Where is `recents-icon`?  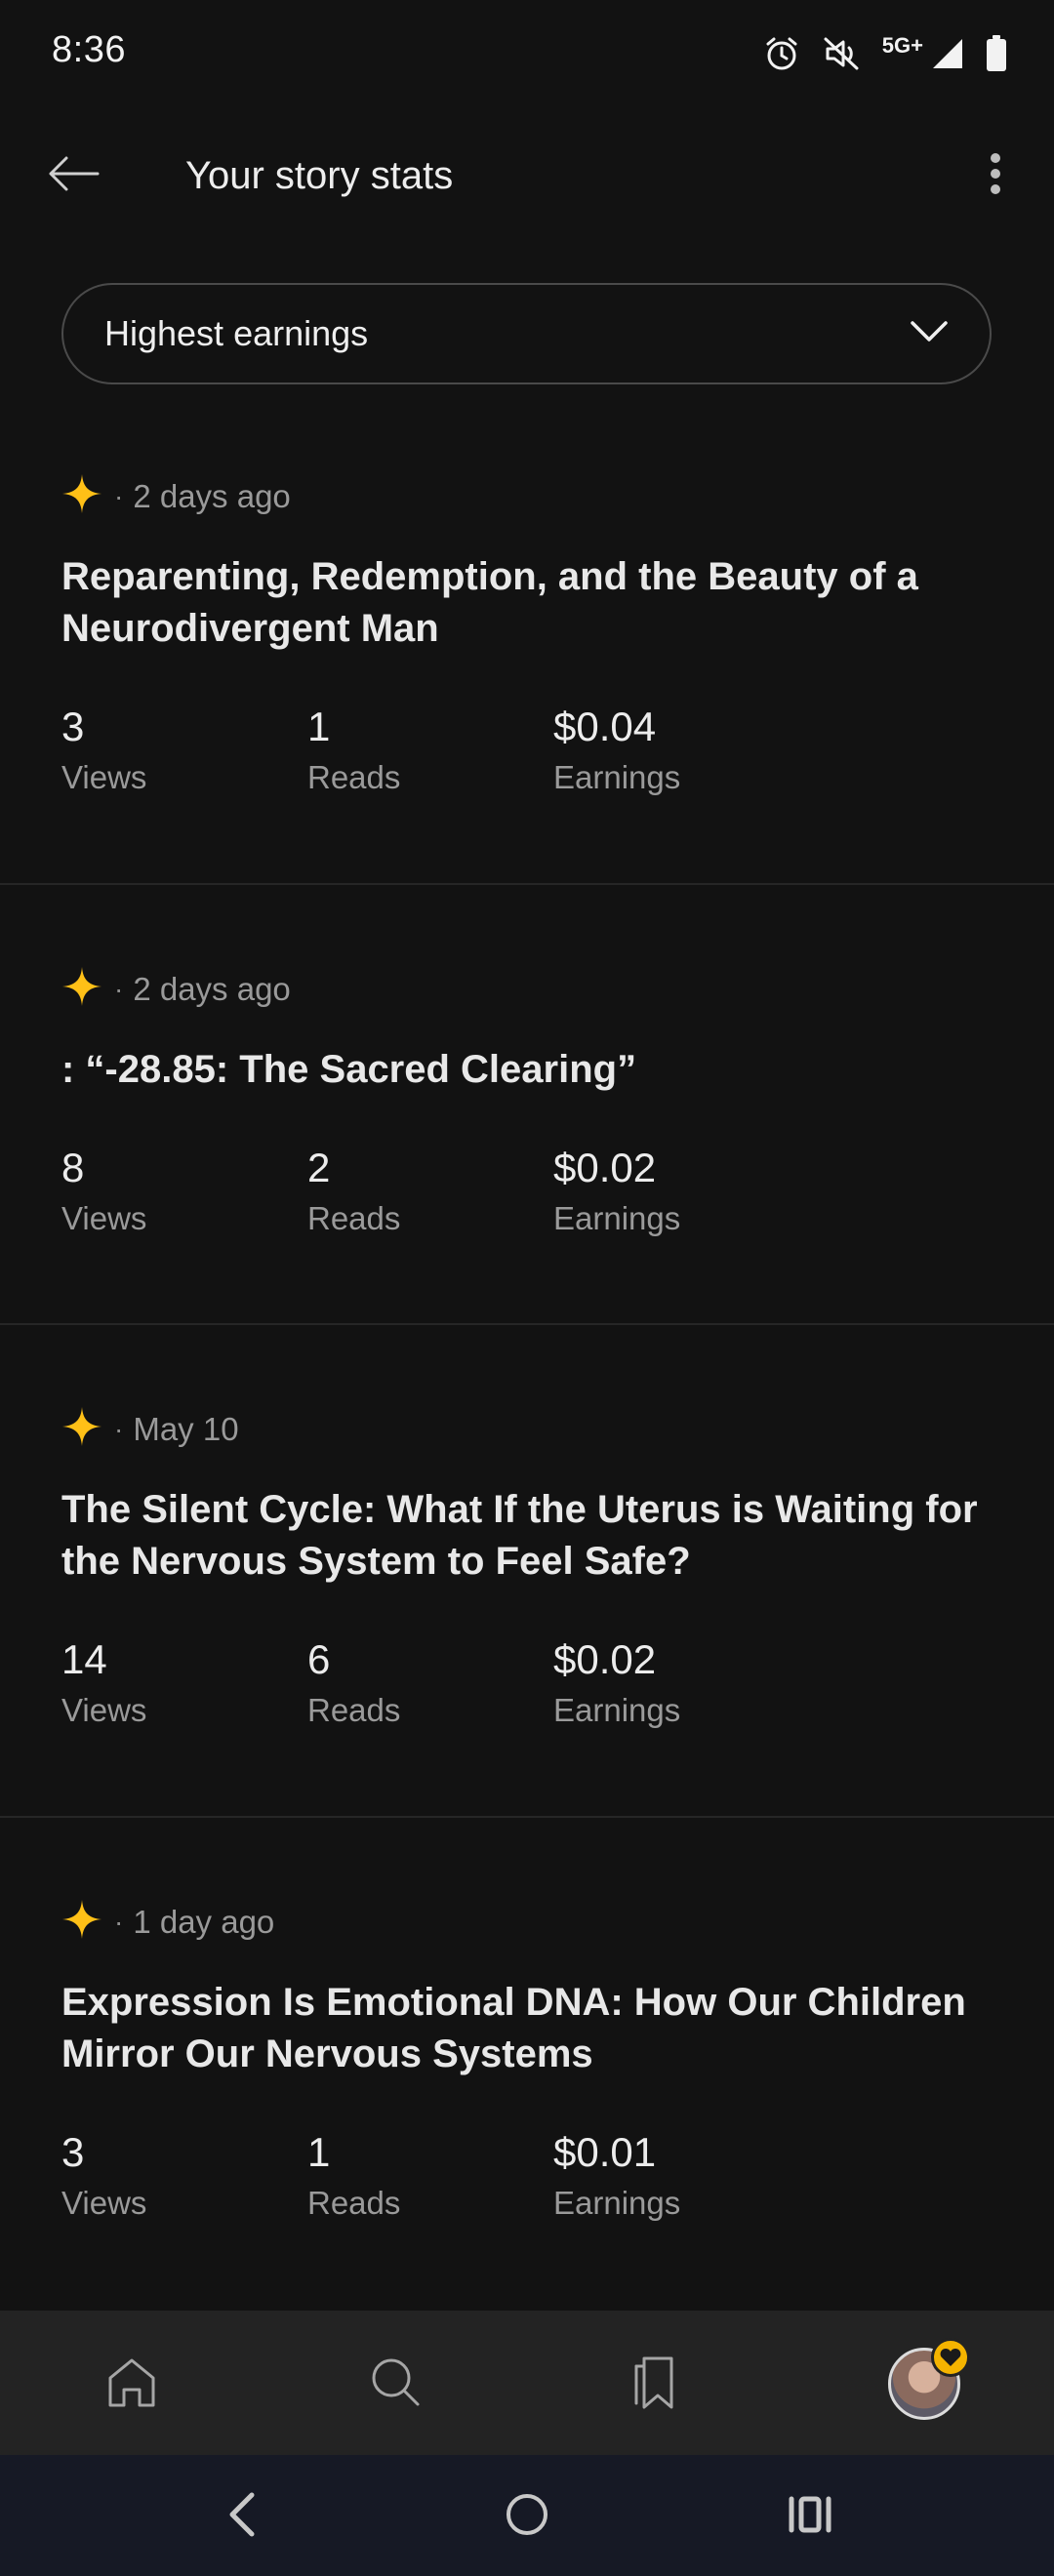 recents-icon is located at coordinates (810, 2517).